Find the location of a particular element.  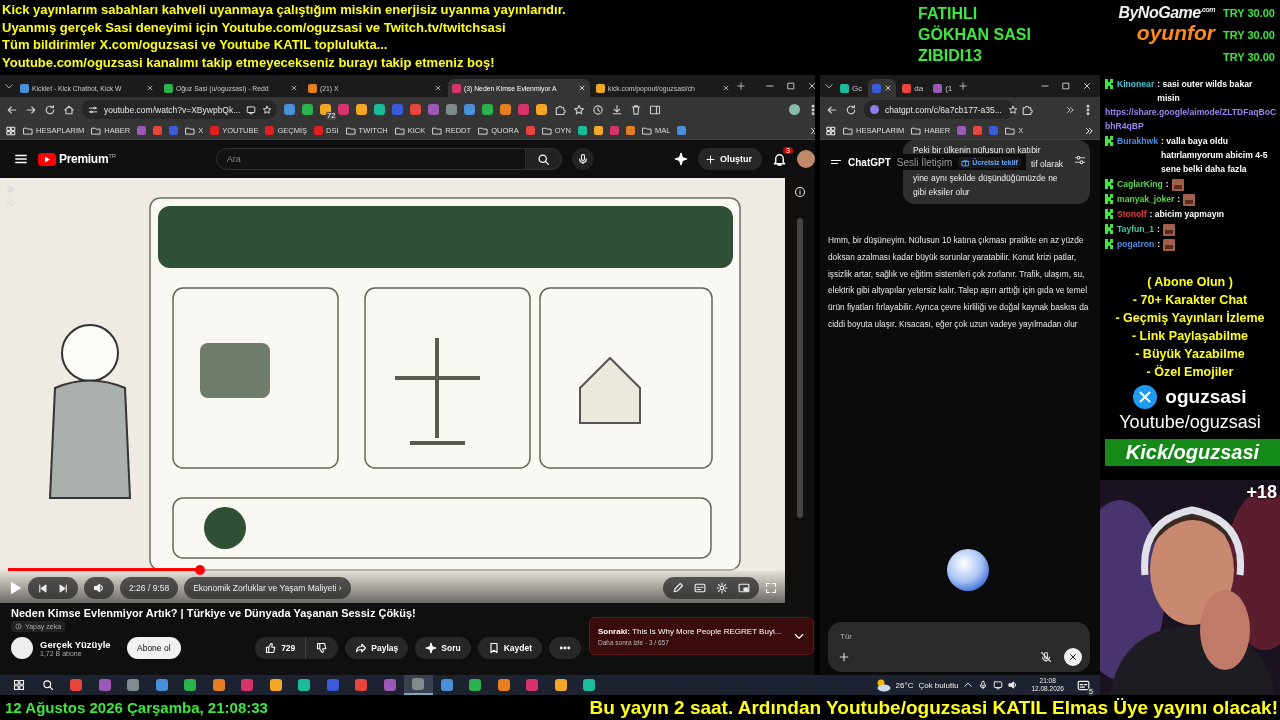

sparkle-icon is located at coordinates (681, 159).